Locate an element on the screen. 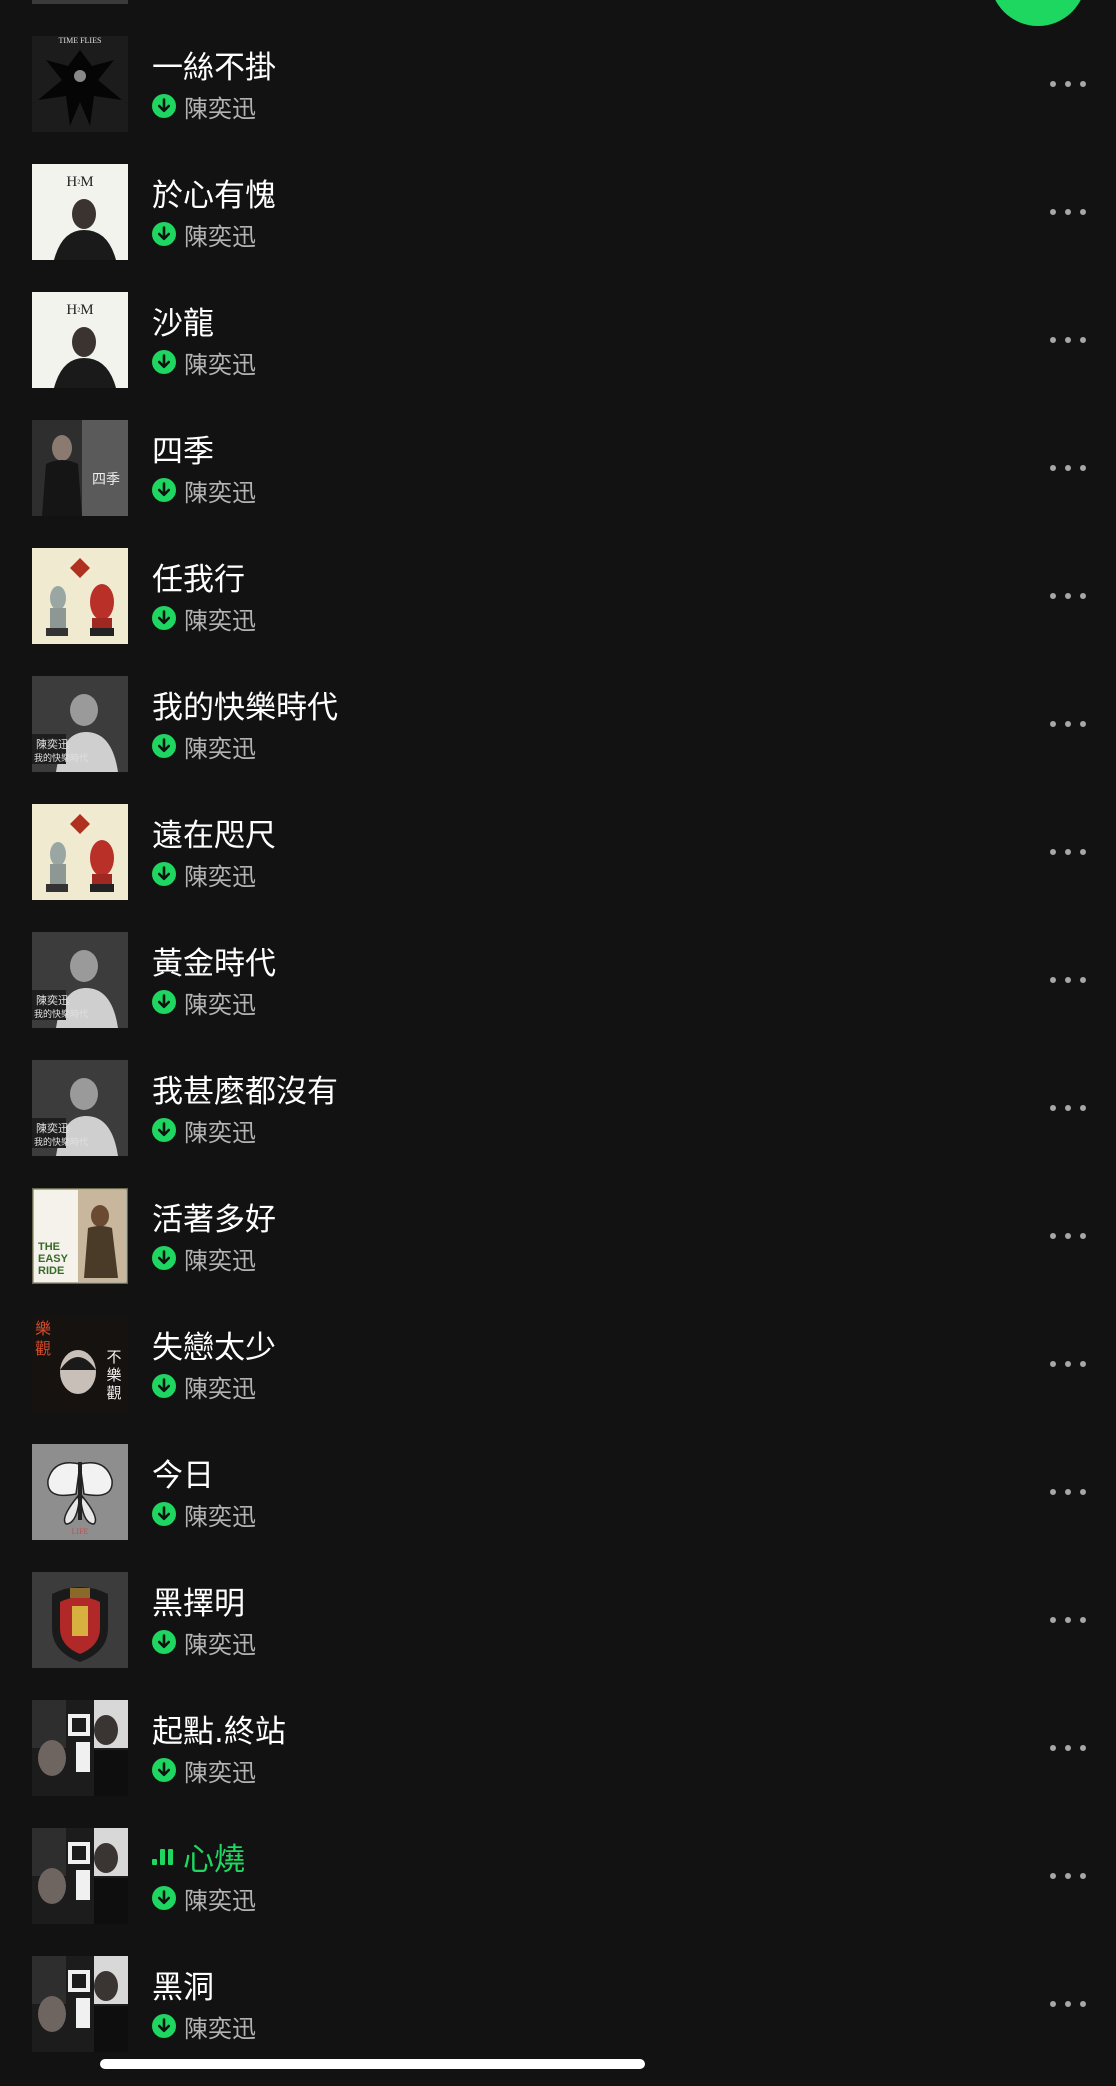 The image size is (1116, 2086). home-indicator is located at coordinates (372, 2064).